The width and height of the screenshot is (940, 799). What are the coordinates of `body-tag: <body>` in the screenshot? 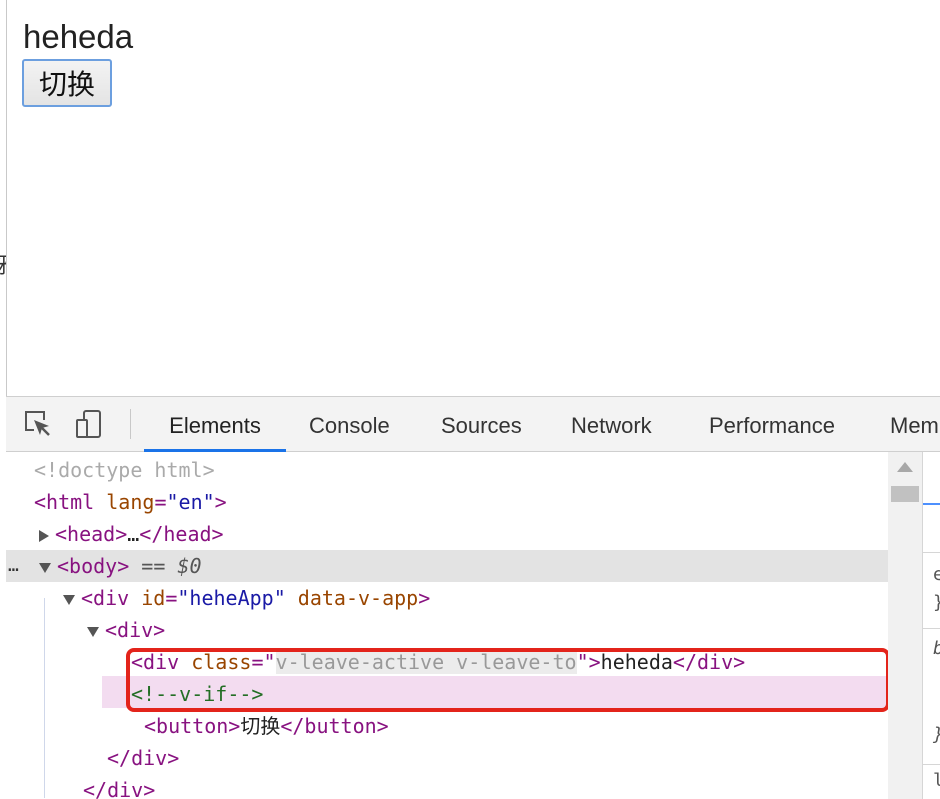 It's located at (93, 566).